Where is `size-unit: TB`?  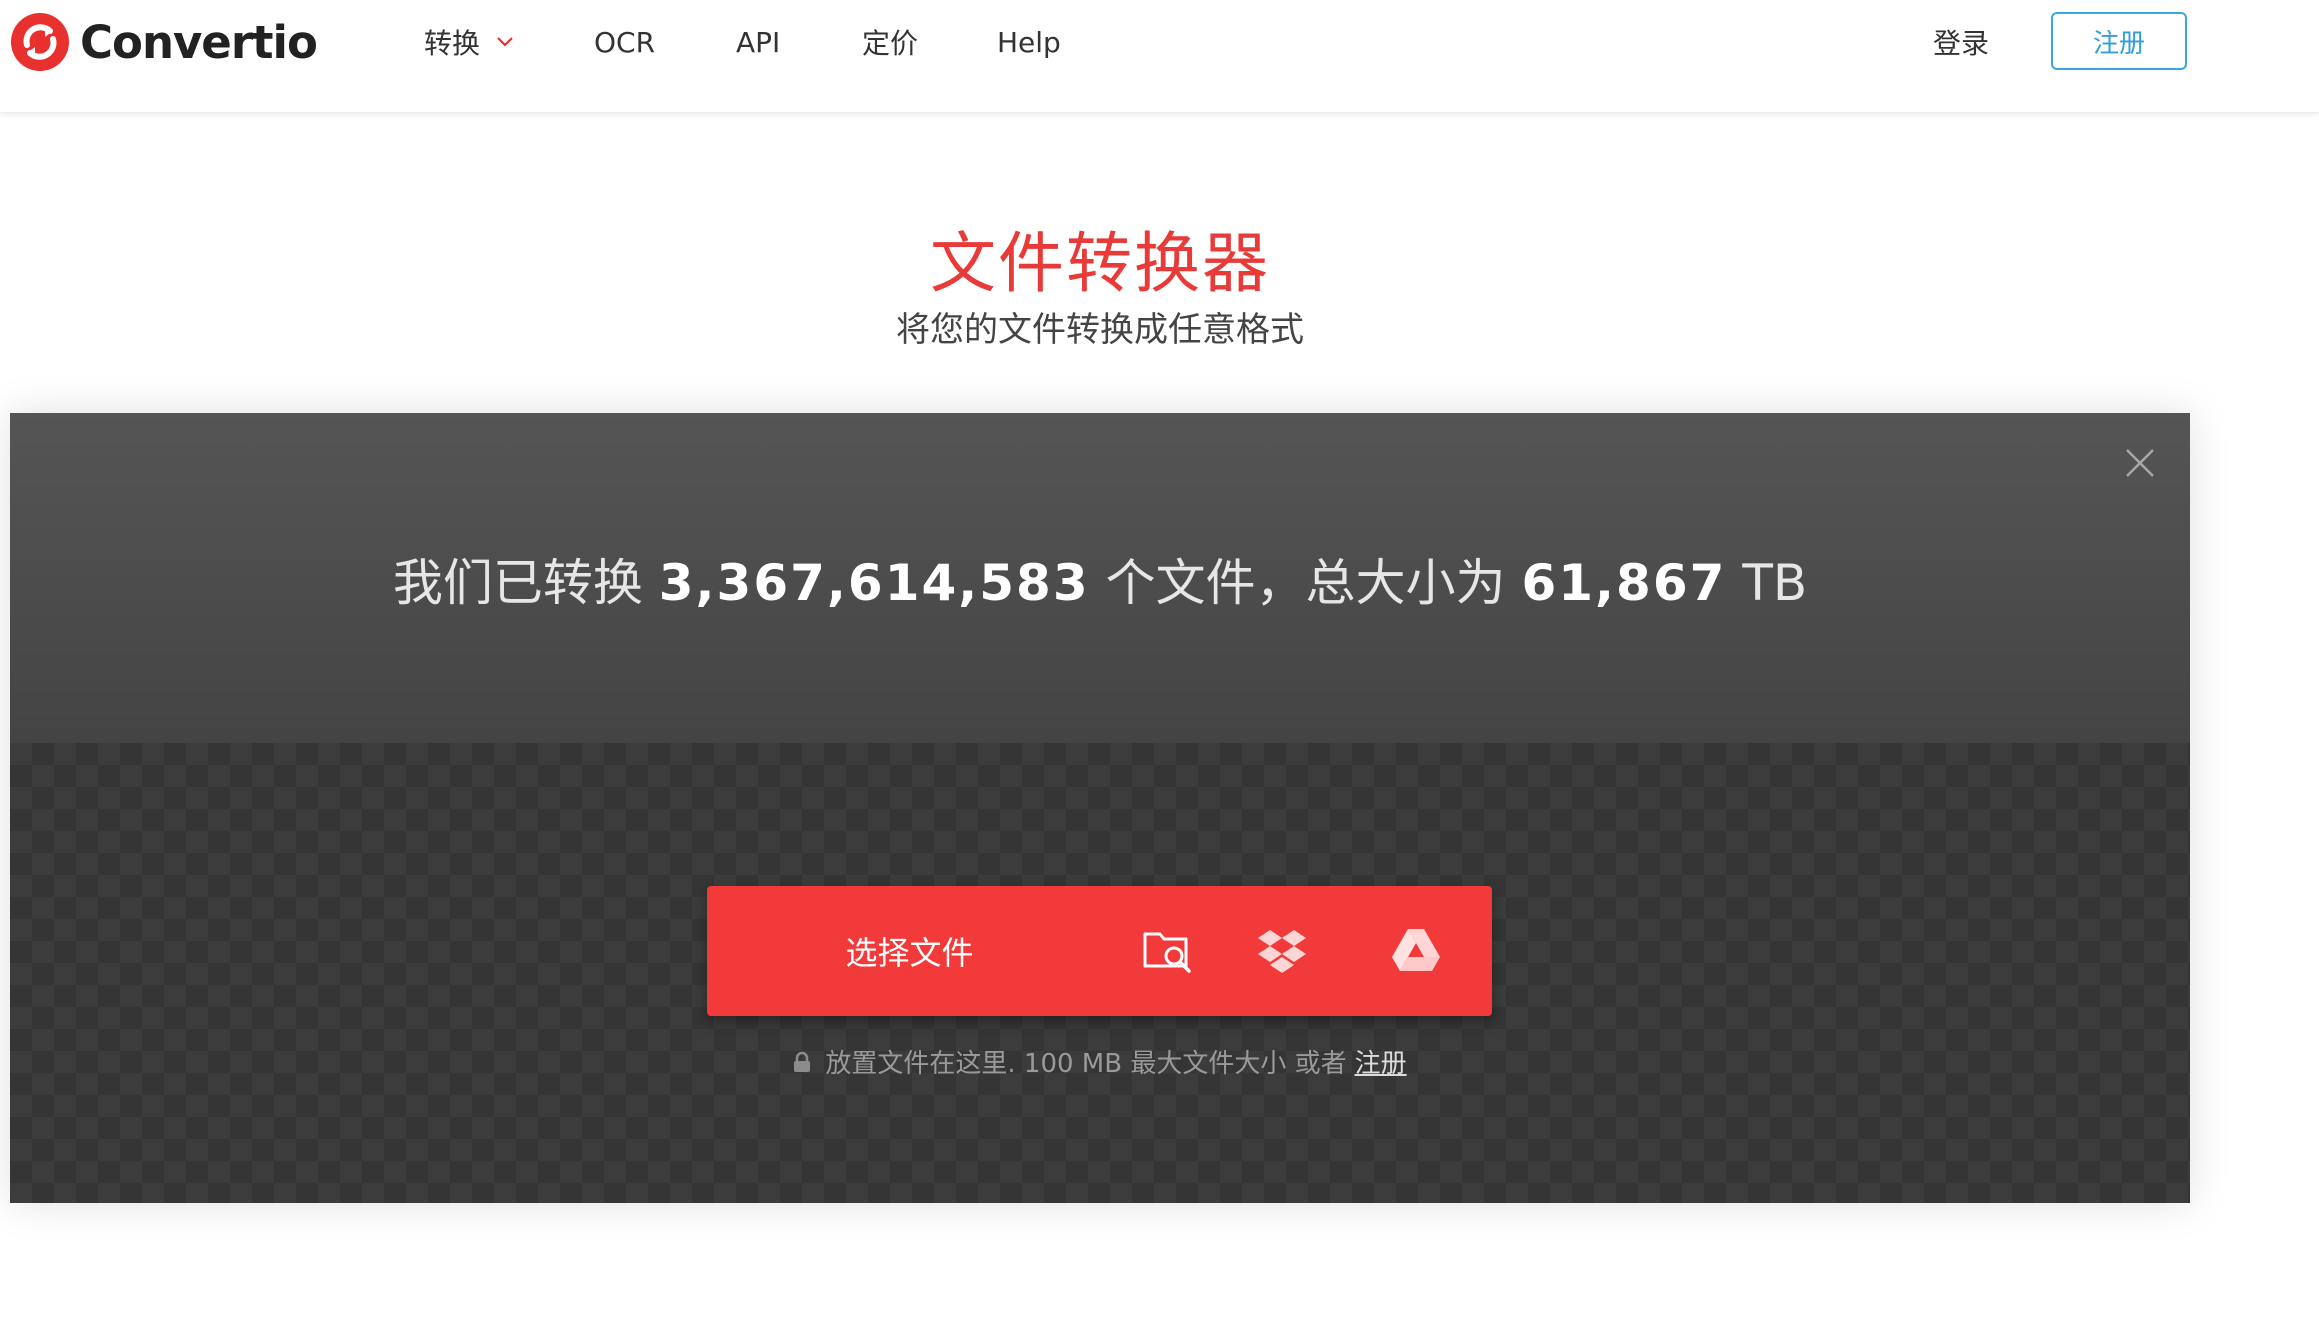
size-unit: TB is located at coordinates (1775, 583).